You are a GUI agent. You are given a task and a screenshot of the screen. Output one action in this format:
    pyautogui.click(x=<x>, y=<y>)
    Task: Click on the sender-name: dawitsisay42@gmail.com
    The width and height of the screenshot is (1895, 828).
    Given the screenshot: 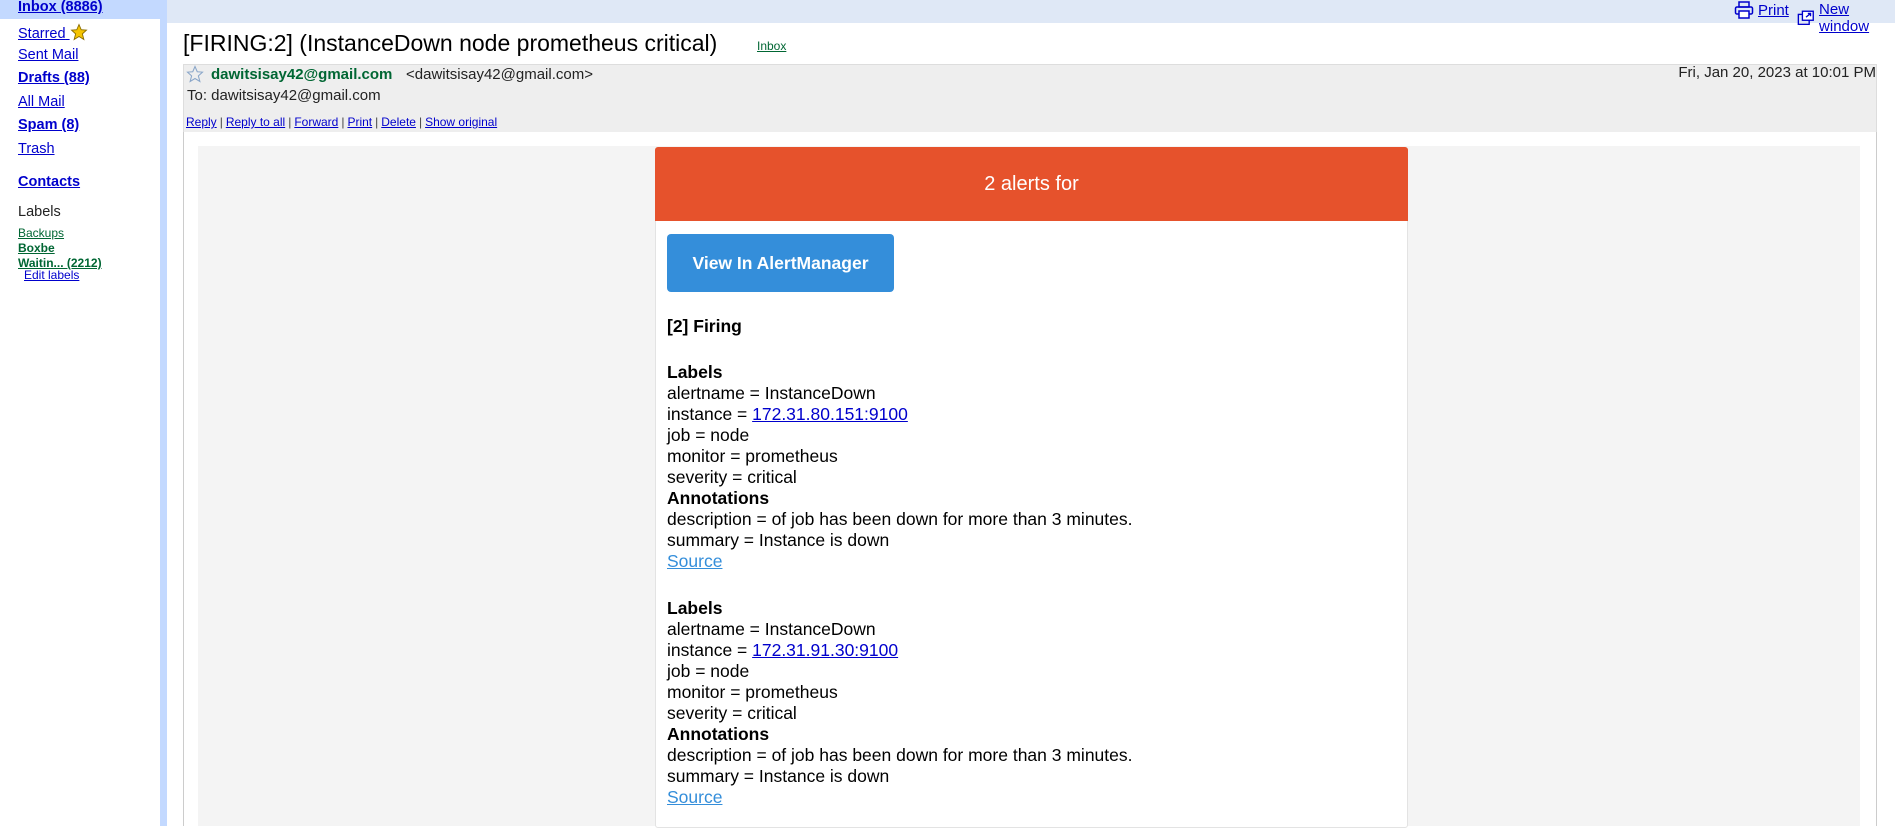 What is the action you would take?
    pyautogui.click(x=302, y=74)
    